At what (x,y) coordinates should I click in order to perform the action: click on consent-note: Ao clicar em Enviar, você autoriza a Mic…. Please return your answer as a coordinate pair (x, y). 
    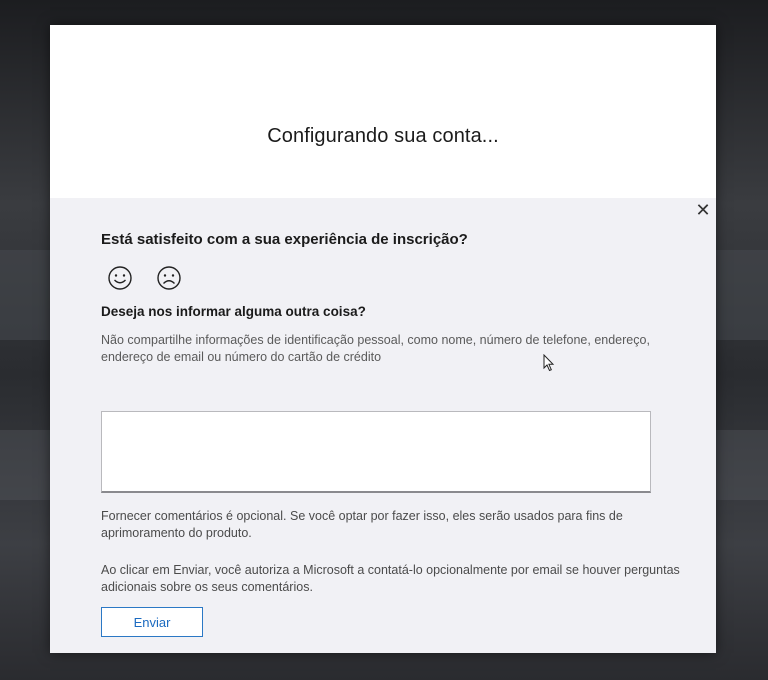
    Looking at the image, I should click on (390, 578).